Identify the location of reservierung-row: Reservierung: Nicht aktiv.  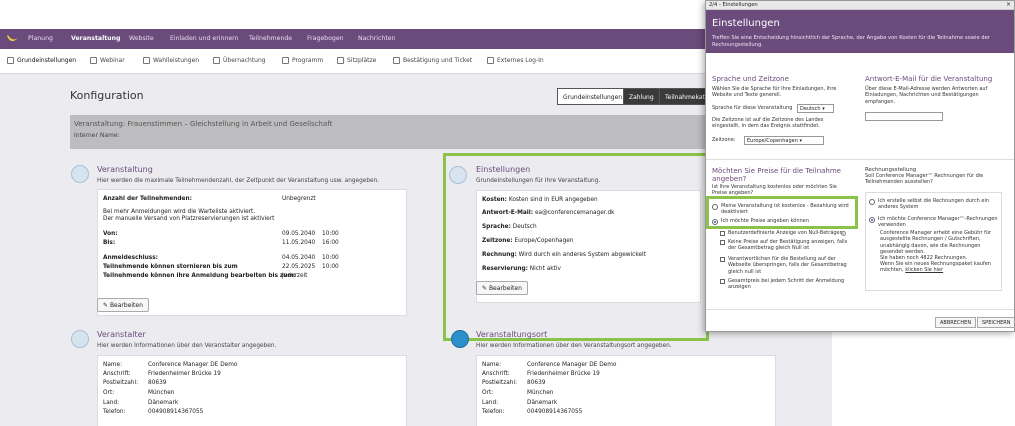
(521, 269).